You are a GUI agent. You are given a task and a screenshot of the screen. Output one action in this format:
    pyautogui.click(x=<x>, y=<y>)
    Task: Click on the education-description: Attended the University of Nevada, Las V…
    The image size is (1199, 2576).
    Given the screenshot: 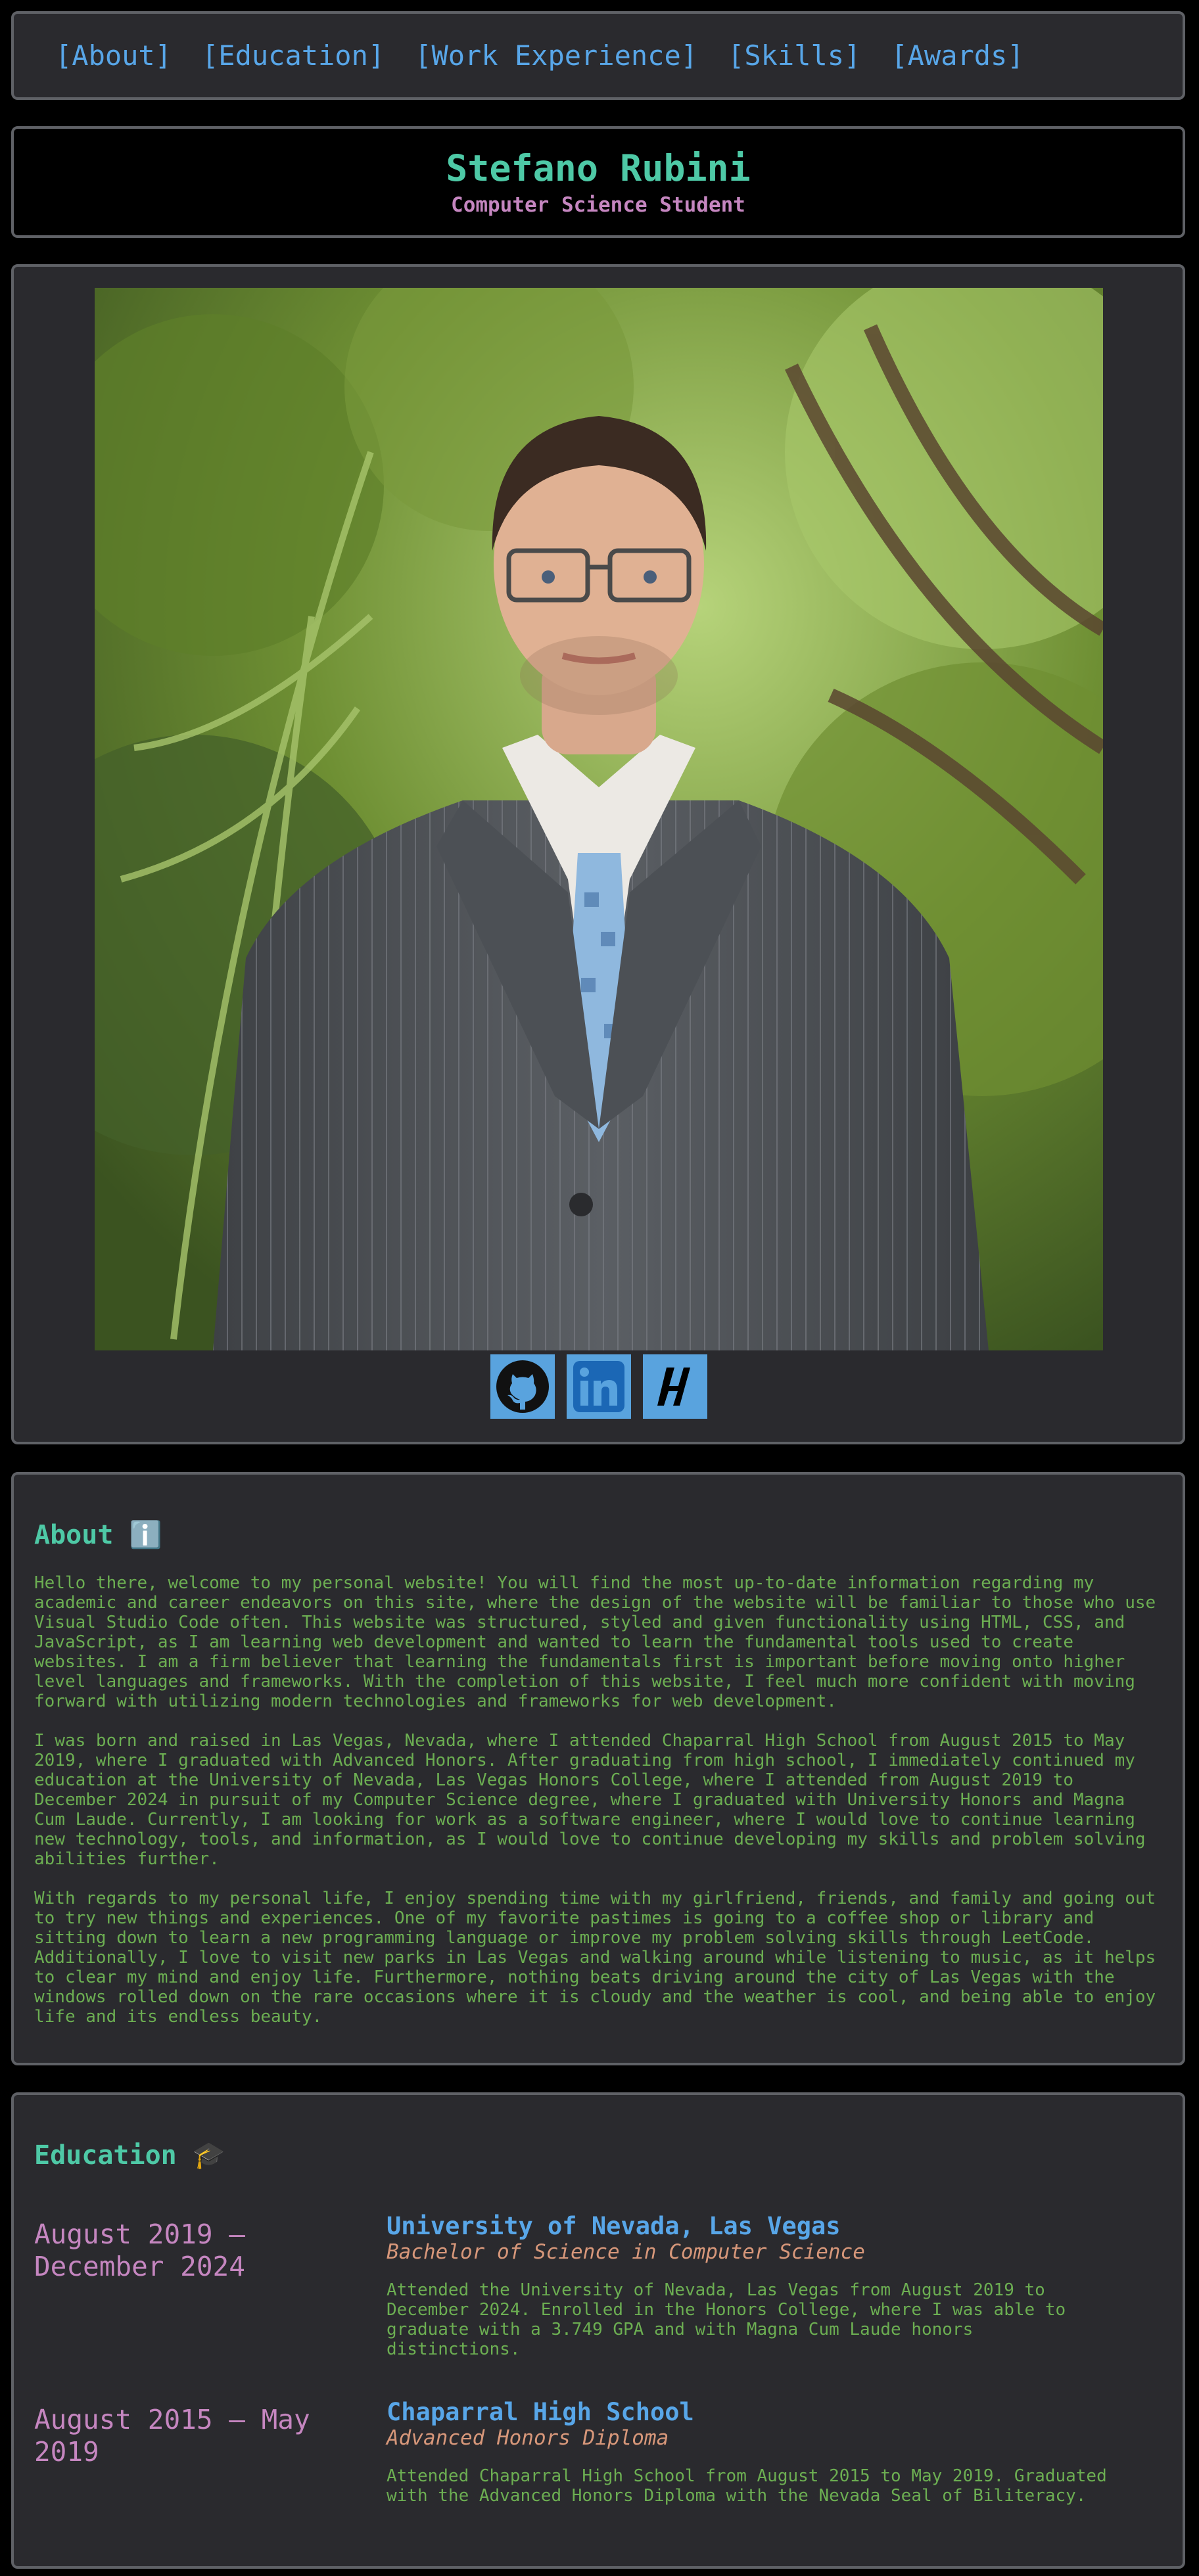 What is the action you would take?
    pyautogui.click(x=726, y=2319)
    